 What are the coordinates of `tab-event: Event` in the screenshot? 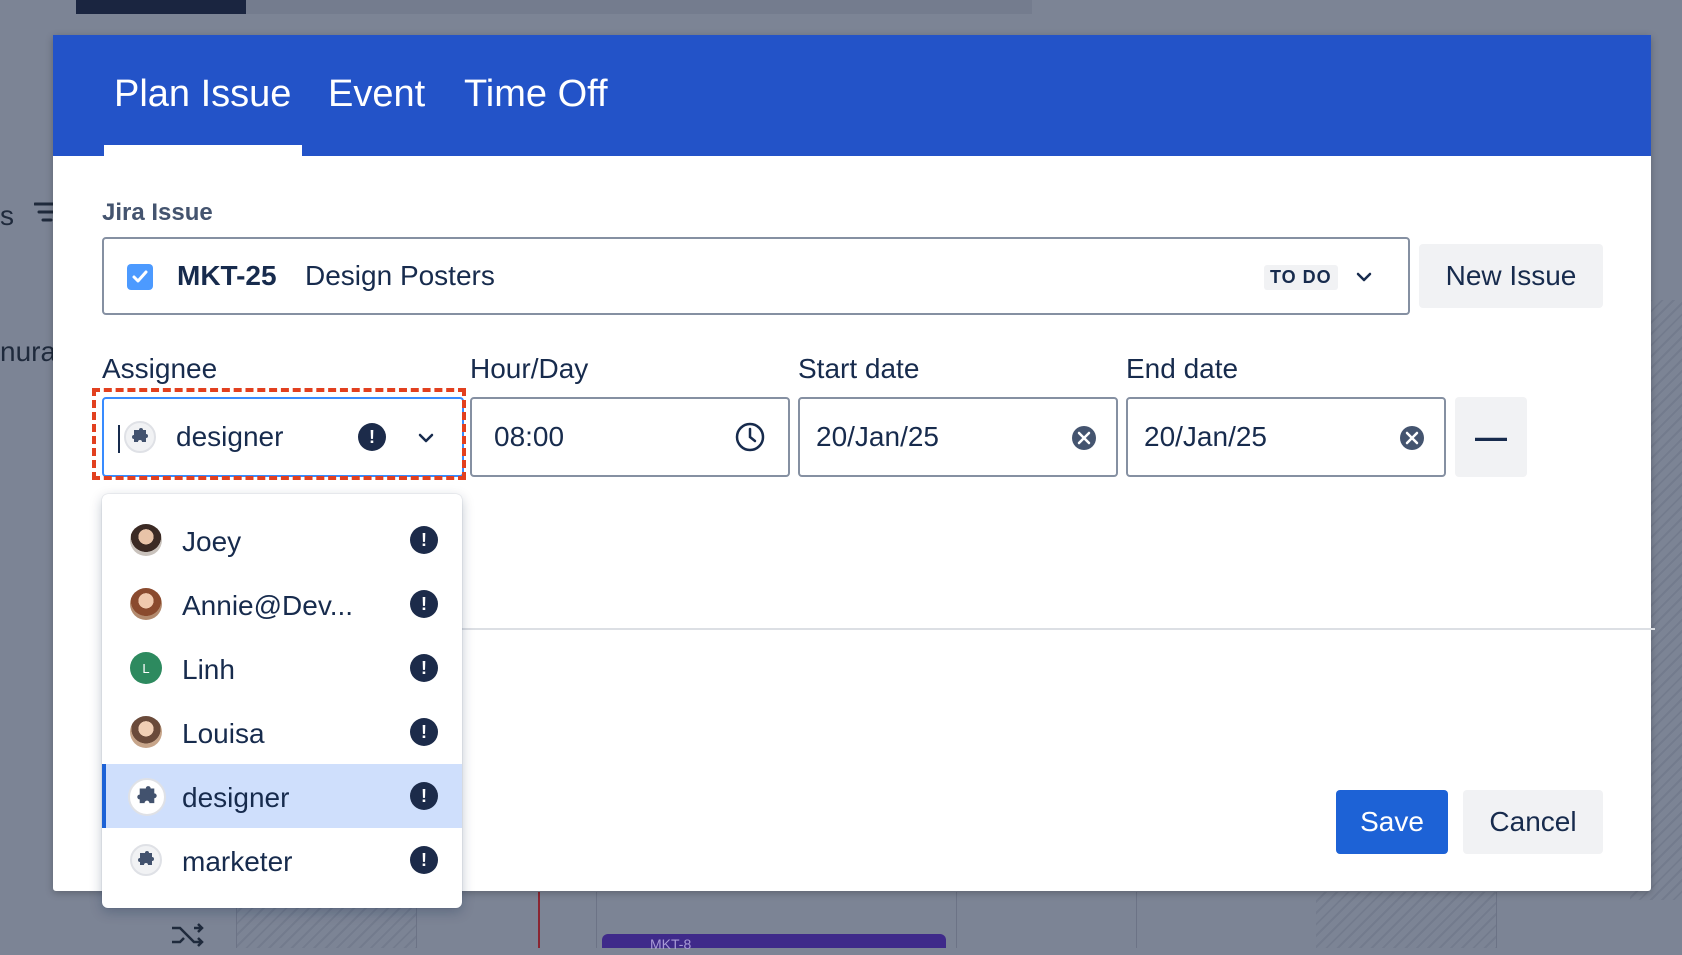 It's located at (376, 94).